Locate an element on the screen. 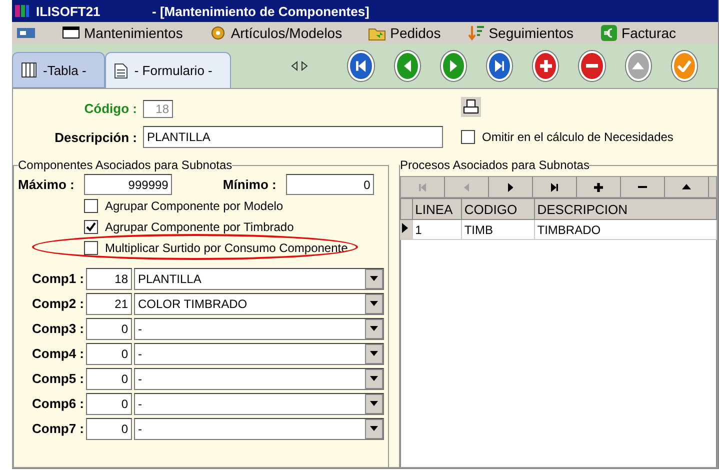 Image resolution: width=719 pixels, height=470 pixels. field-label: Comp2 : is located at coordinates (57, 303).